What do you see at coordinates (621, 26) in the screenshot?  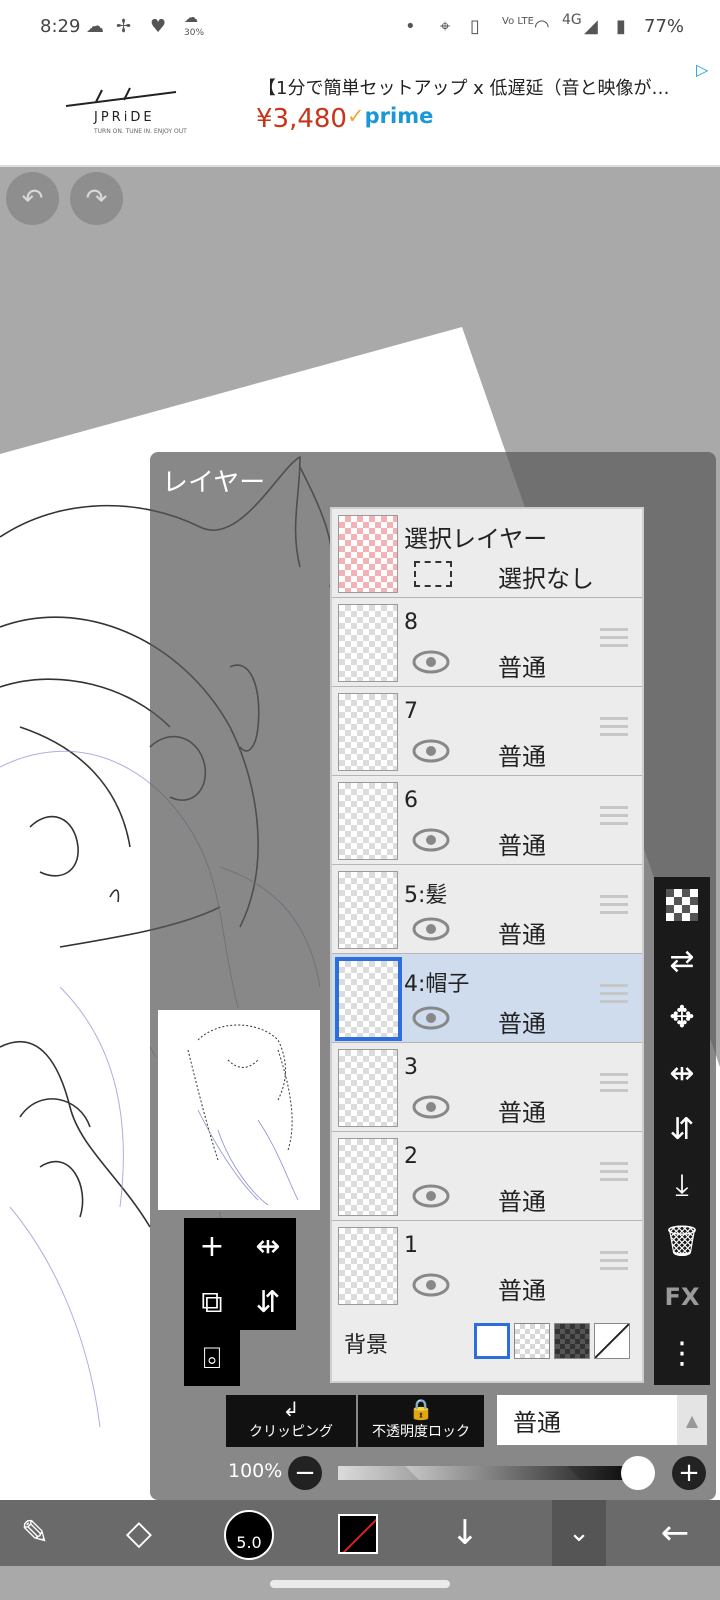 I see `battery-icon: ▮` at bounding box center [621, 26].